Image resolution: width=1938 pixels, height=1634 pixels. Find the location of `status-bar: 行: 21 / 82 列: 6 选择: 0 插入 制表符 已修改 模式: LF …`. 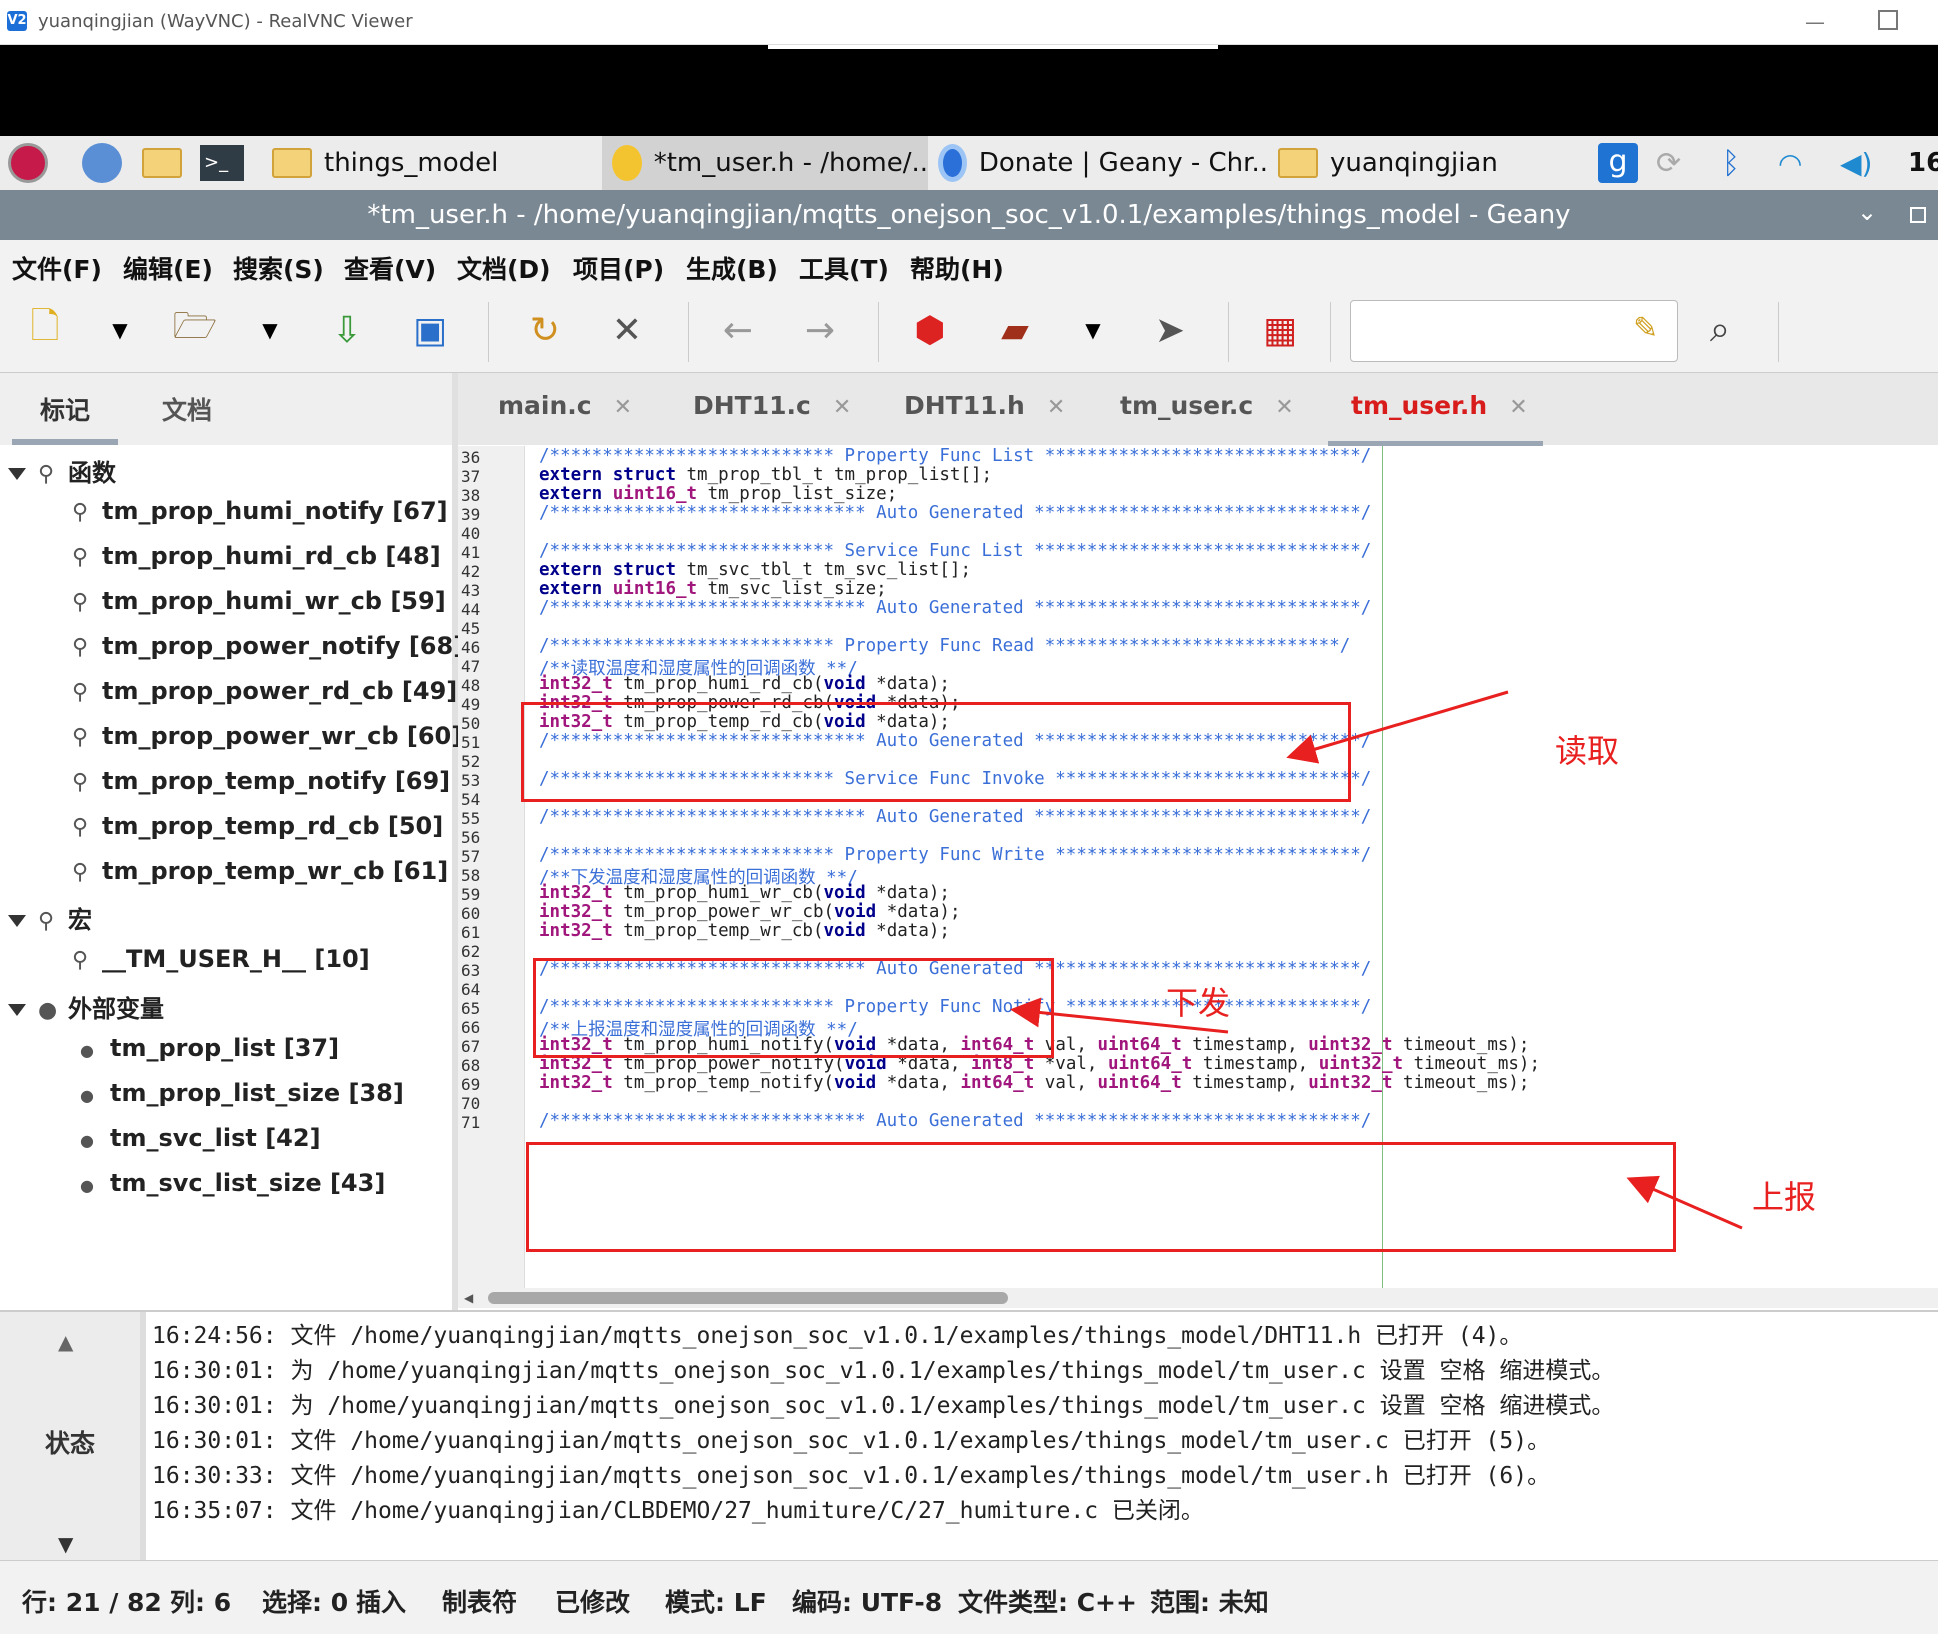

status-bar: 行: 21 / 82 列: 6 选择: 0 插入 制表符 已修改 模式: LF … is located at coordinates (969, 1597).